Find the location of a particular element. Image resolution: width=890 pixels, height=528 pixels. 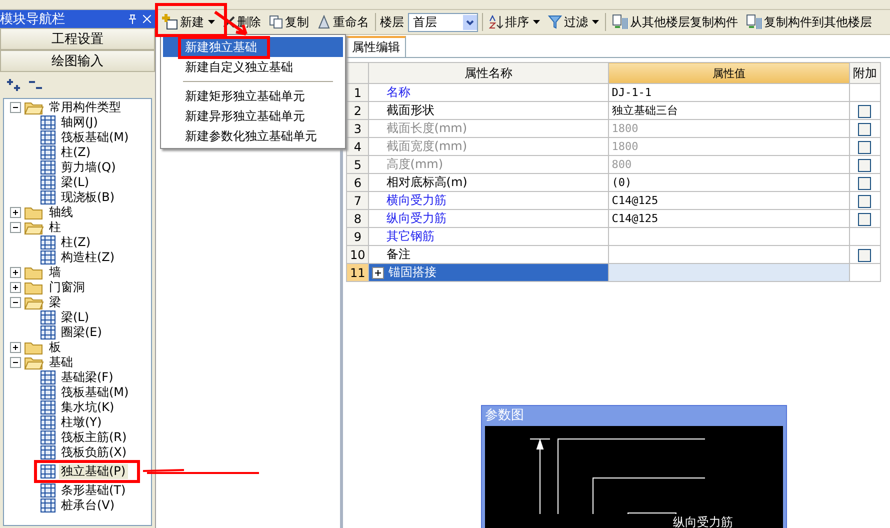

collapse-all-icon is located at coordinates (36, 85).